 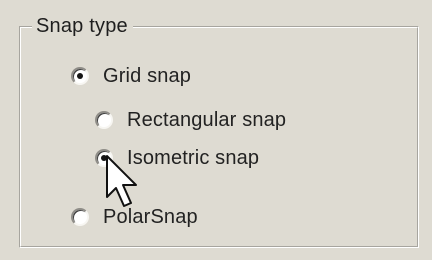 What do you see at coordinates (147, 76) in the screenshot?
I see `grid-snap-label: Grid snap` at bounding box center [147, 76].